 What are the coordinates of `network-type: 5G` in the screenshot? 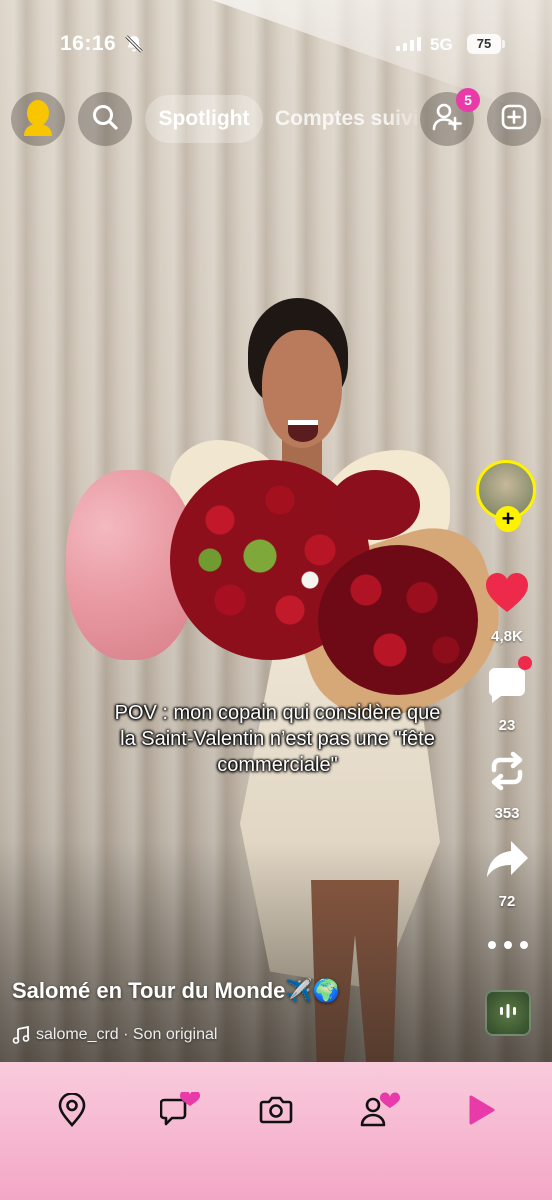 It's located at (441, 44).